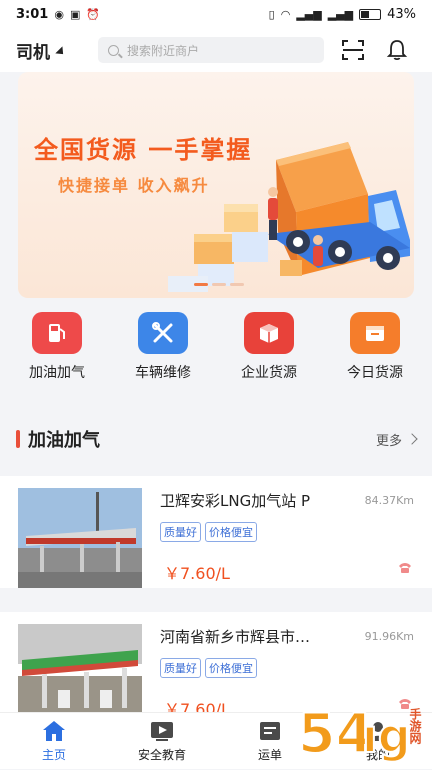 The width and height of the screenshot is (432, 770). Describe the element at coordinates (388, 441) in the screenshot. I see `more-label: 更多` at that location.